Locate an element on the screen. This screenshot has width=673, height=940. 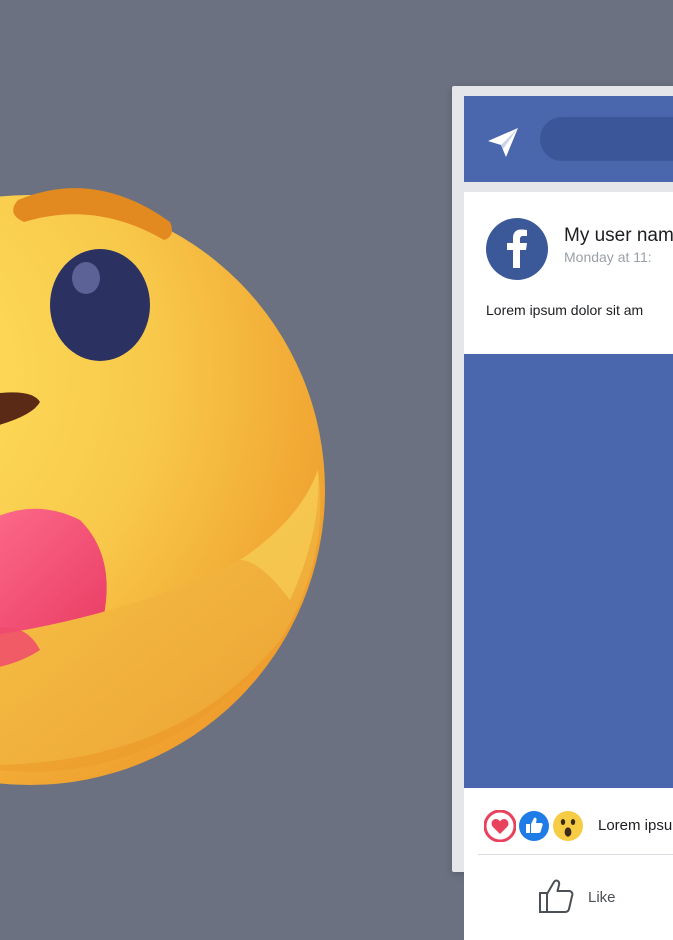
reaction-count-text: Lorem ipsu is located at coordinates (635, 825).